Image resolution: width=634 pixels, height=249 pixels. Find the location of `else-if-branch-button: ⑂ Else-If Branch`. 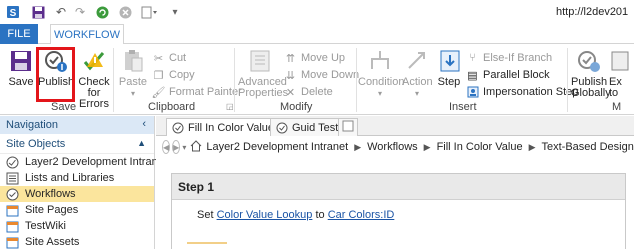

else-if-branch-button: ⑂ Else-If Branch is located at coordinates (509, 58).